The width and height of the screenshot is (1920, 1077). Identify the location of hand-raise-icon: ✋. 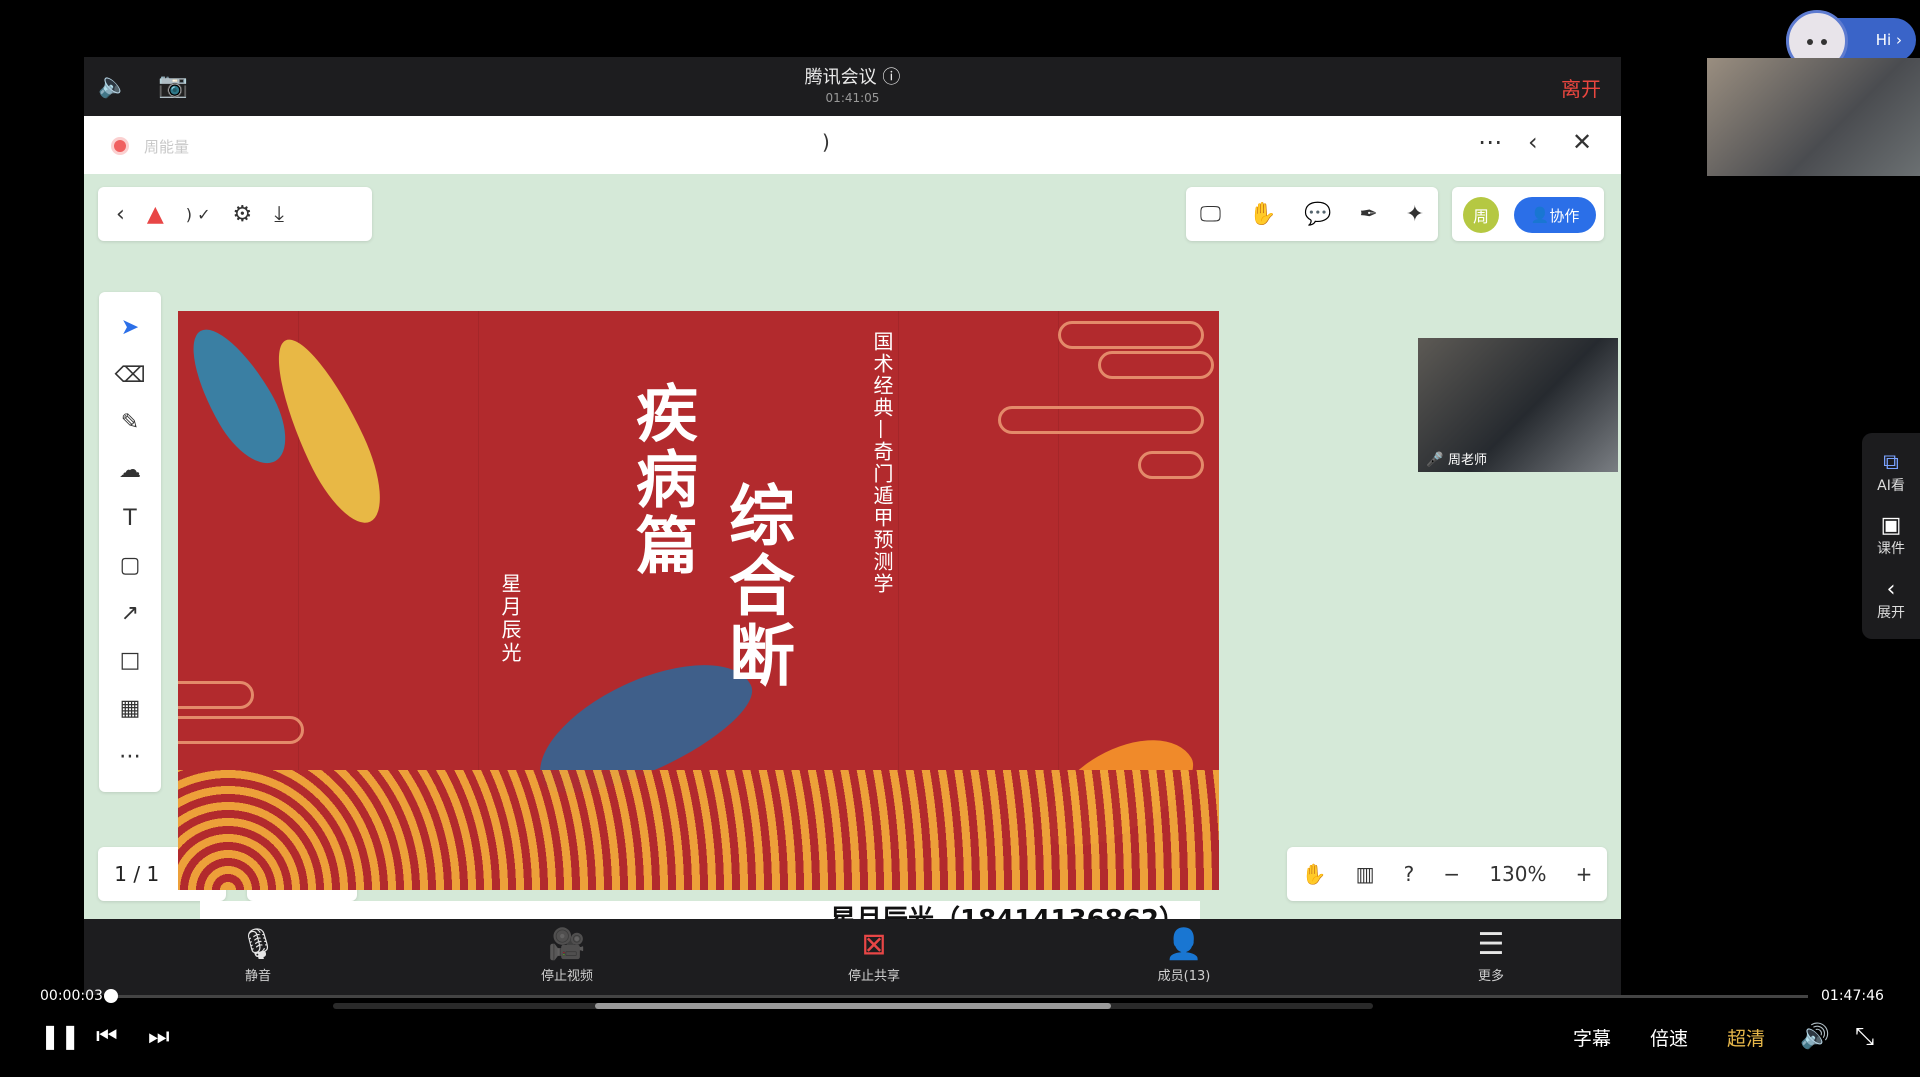
(1262, 214).